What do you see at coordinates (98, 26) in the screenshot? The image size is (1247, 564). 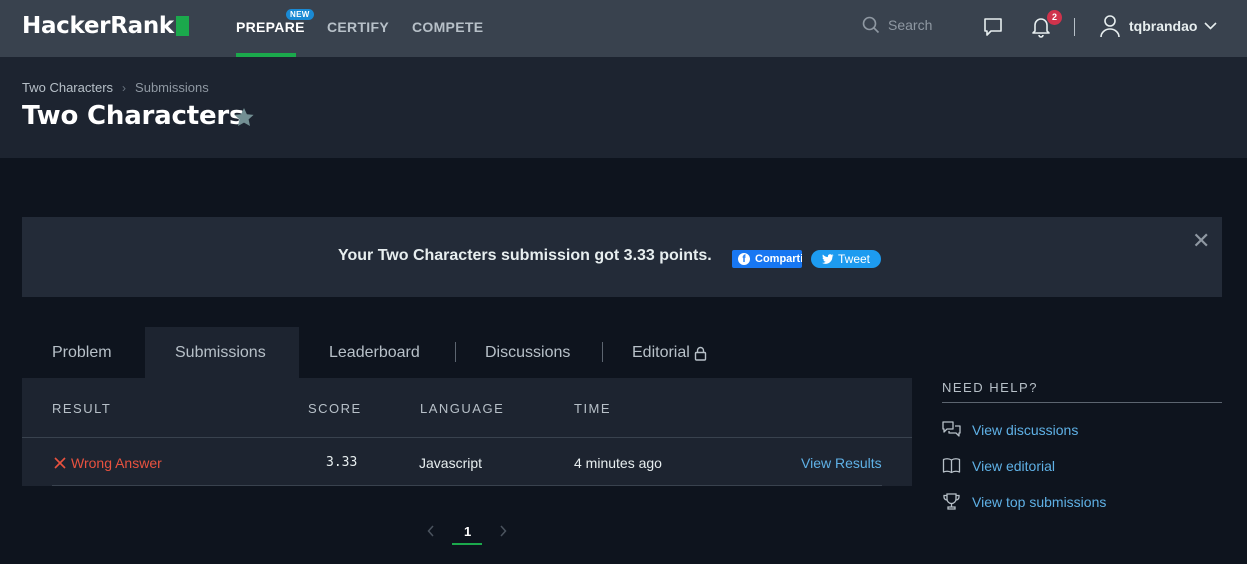 I see `logo-text: HackerRank` at bounding box center [98, 26].